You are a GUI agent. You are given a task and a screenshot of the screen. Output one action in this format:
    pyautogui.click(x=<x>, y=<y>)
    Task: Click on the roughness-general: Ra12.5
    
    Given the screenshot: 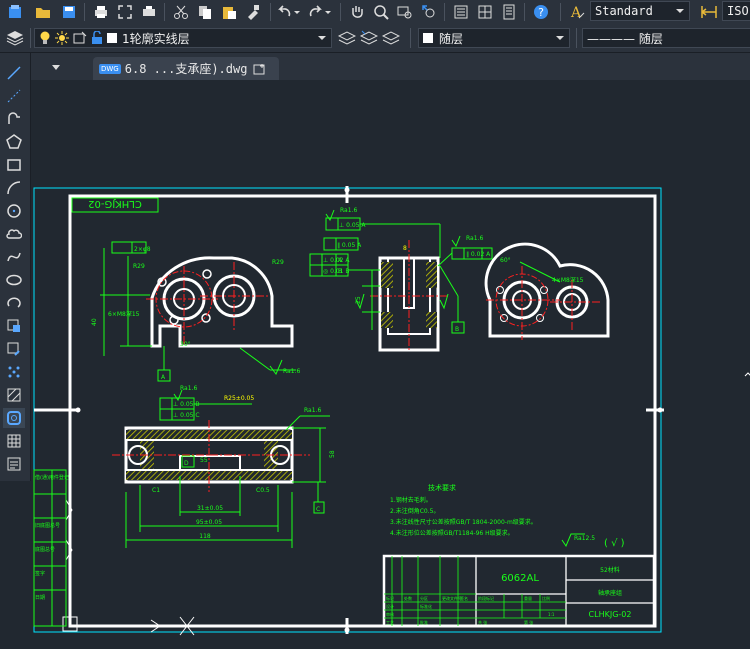 What is the action you would take?
    pyautogui.click(x=584, y=538)
    